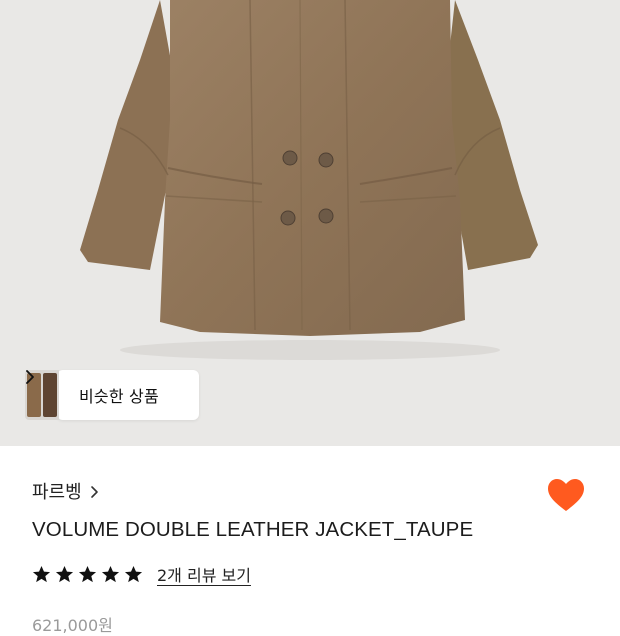 This screenshot has height=636, width=620. What do you see at coordinates (119, 396) in the screenshot?
I see `similar-products-label: 비슷한 상품` at bounding box center [119, 396].